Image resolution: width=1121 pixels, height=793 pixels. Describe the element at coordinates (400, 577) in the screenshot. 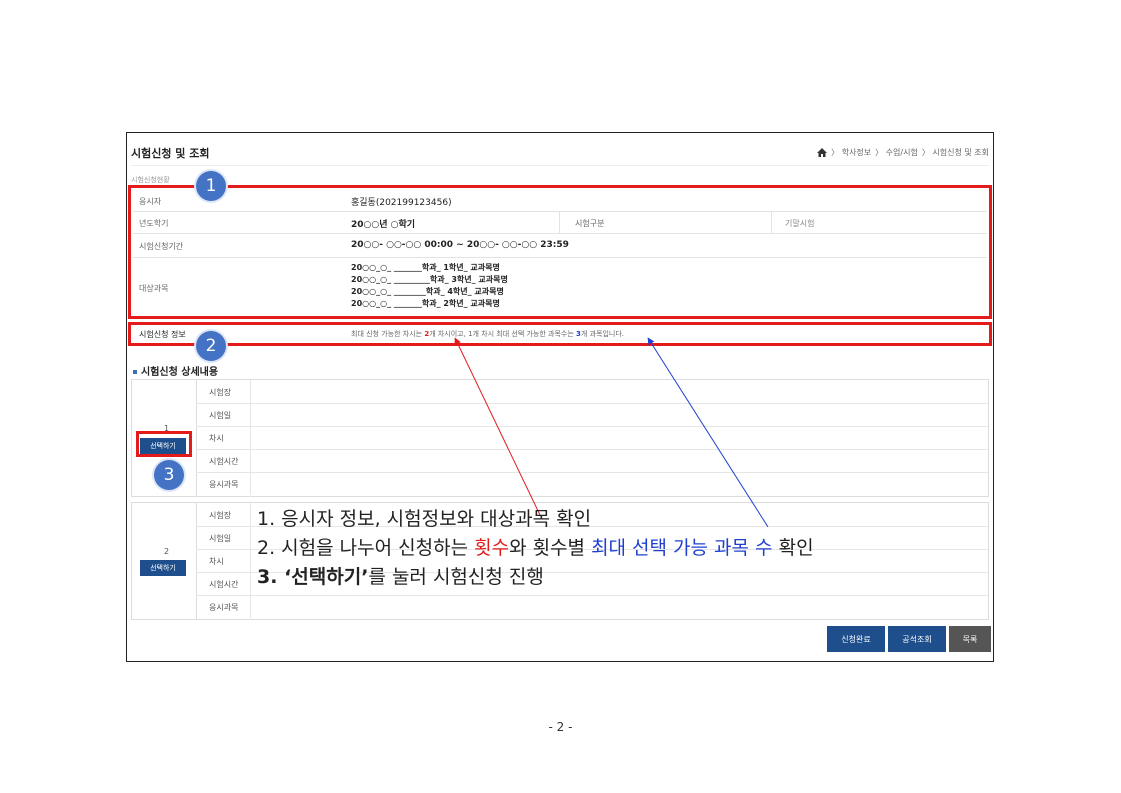

I see `annotation-line-3: 3. ‘선택하기’를 눌러 시험신청 진행` at that location.